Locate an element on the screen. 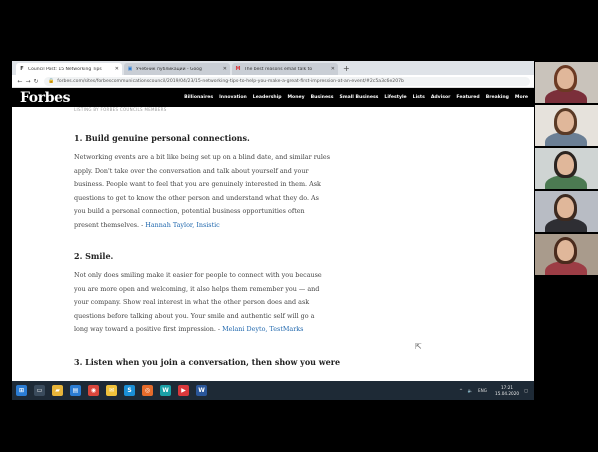 The width and height of the screenshot is (598, 452). nav-item-featured: Featured is located at coordinates (467, 97).